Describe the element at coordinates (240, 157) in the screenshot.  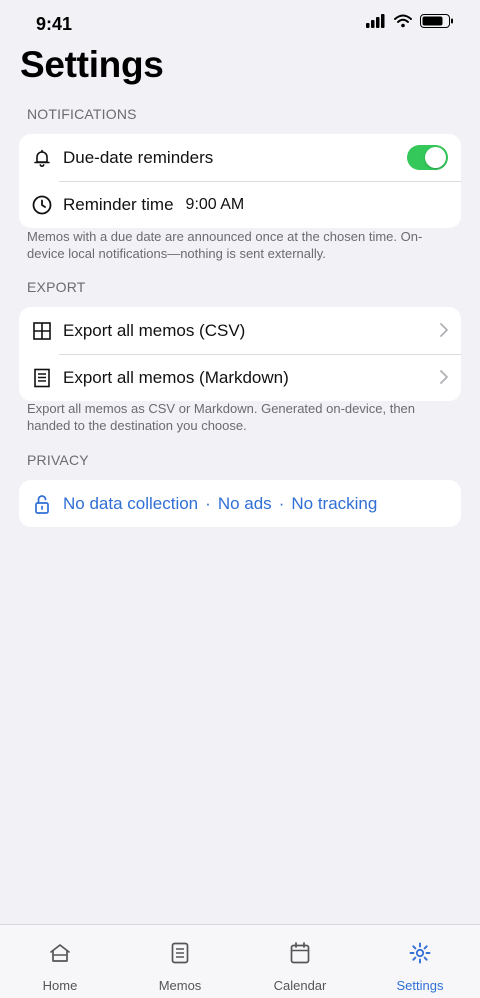
I see `due-date-reminders-row: Due-date reminders` at that location.